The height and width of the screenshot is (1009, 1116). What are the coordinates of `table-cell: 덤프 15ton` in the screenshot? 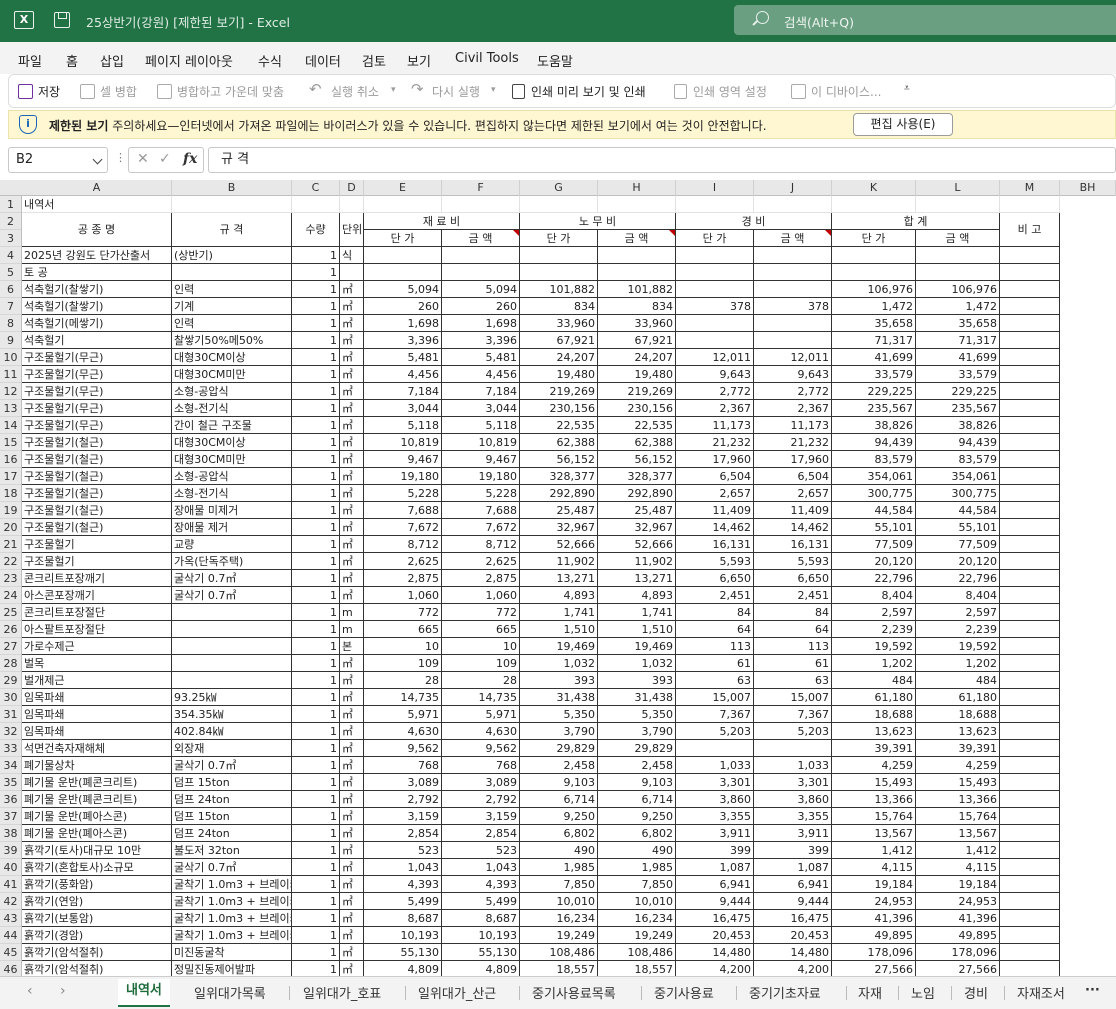 It's located at (232, 782).